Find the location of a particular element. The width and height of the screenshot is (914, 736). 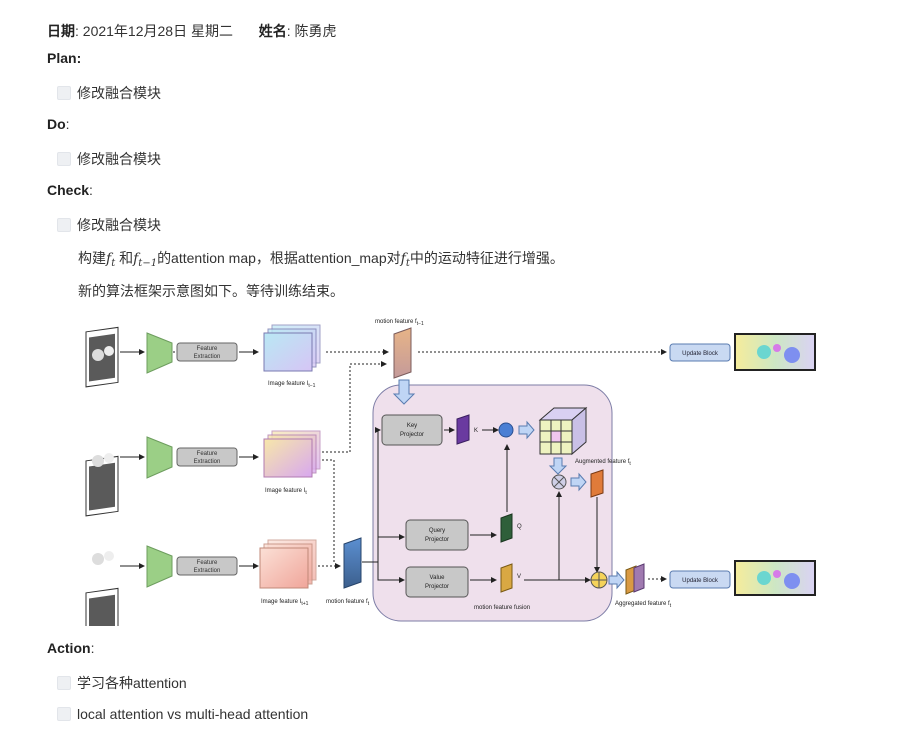

action-task-item-2: local attention vs multi-head attention is located at coordinates (182, 714).